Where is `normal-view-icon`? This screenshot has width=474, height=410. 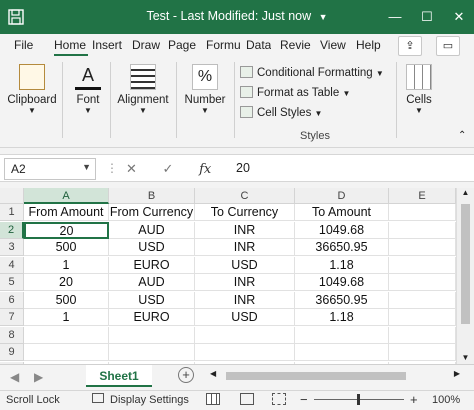 normal-view-icon is located at coordinates (213, 399).